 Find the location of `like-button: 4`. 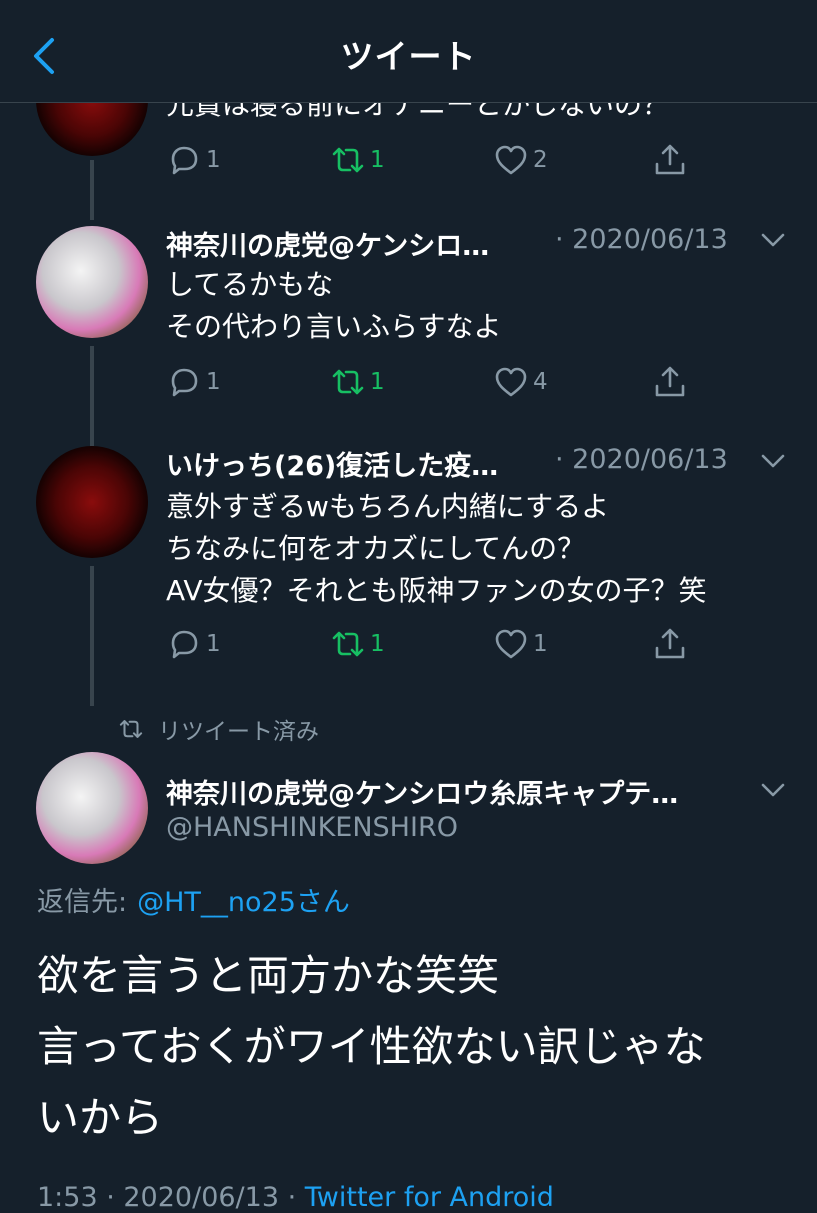

like-button: 4 is located at coordinates (520, 382).